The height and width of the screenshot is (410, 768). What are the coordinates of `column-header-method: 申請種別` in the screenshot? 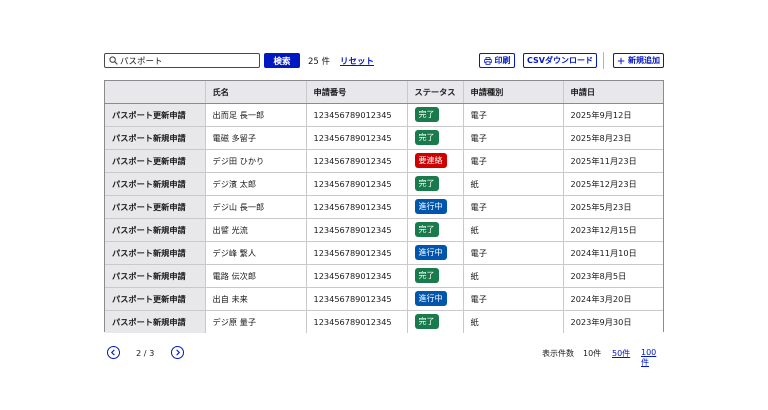 It's located at (512, 92).